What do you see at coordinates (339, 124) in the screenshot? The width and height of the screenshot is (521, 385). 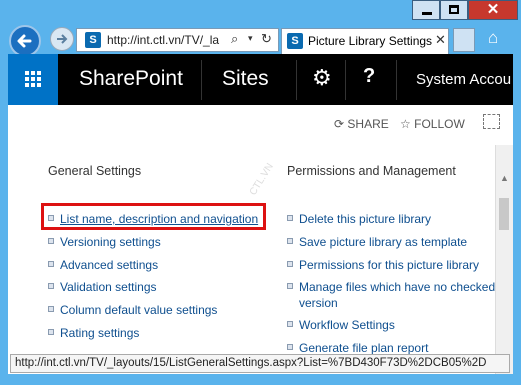 I see `share-icon: ⟳` at bounding box center [339, 124].